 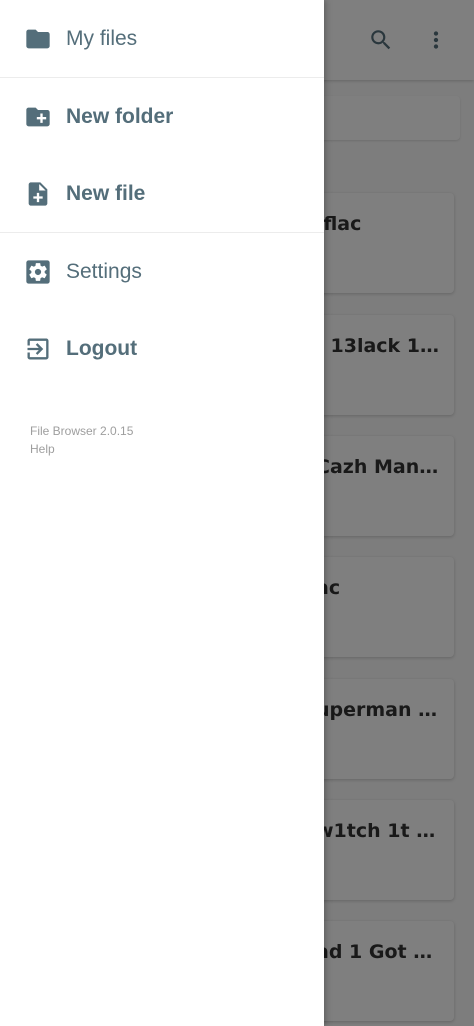 I want to click on file-plus-icon, so click(x=38, y=194).